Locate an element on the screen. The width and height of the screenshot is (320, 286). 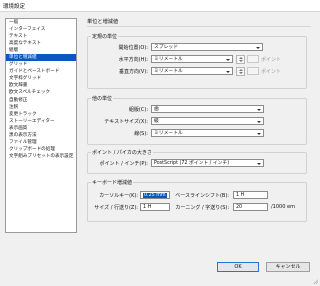
origin-label: 開始位置(O): is located at coordinates (133, 48).